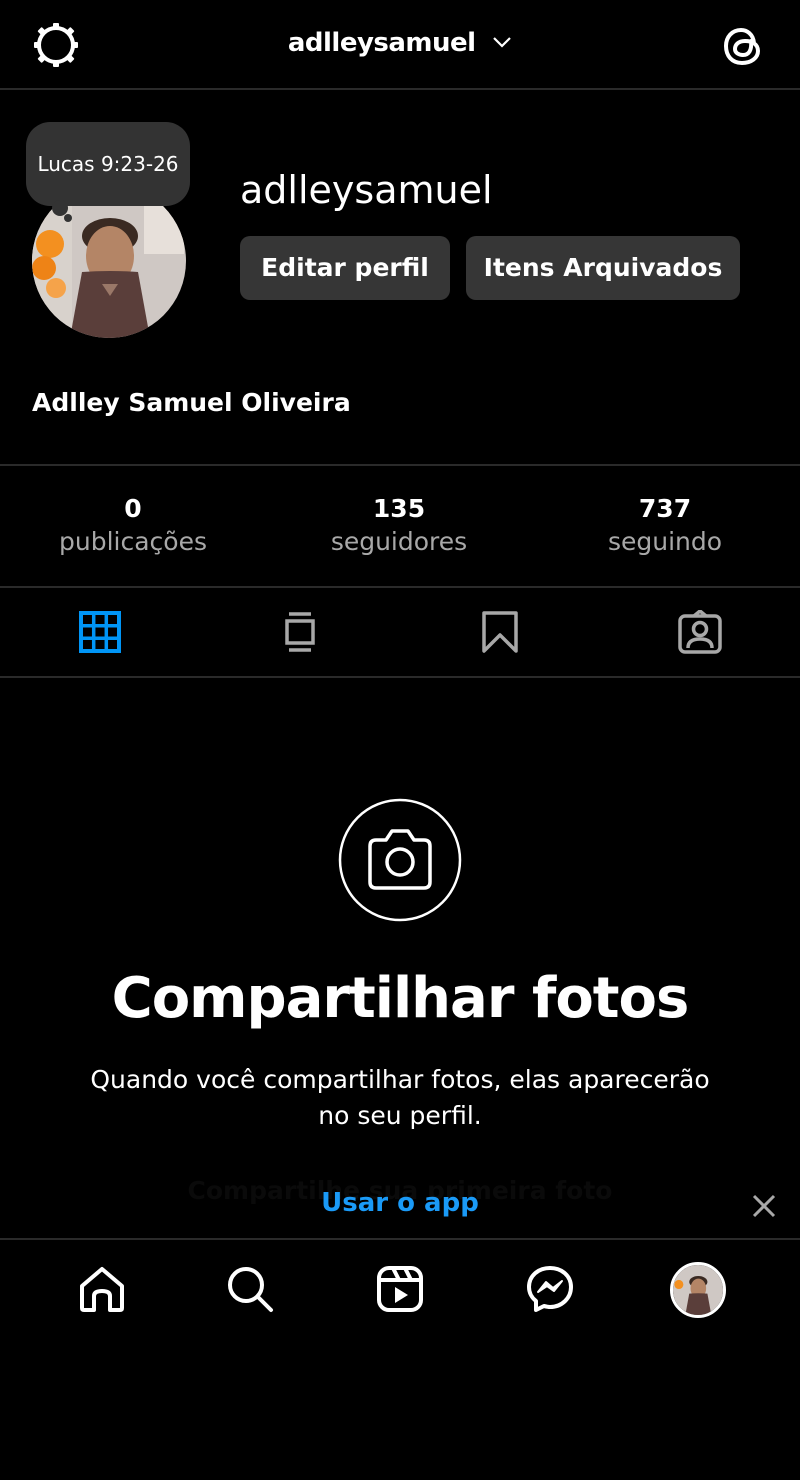 The image size is (800, 1480). I want to click on stat-following: 737 seguindo, so click(665, 525).